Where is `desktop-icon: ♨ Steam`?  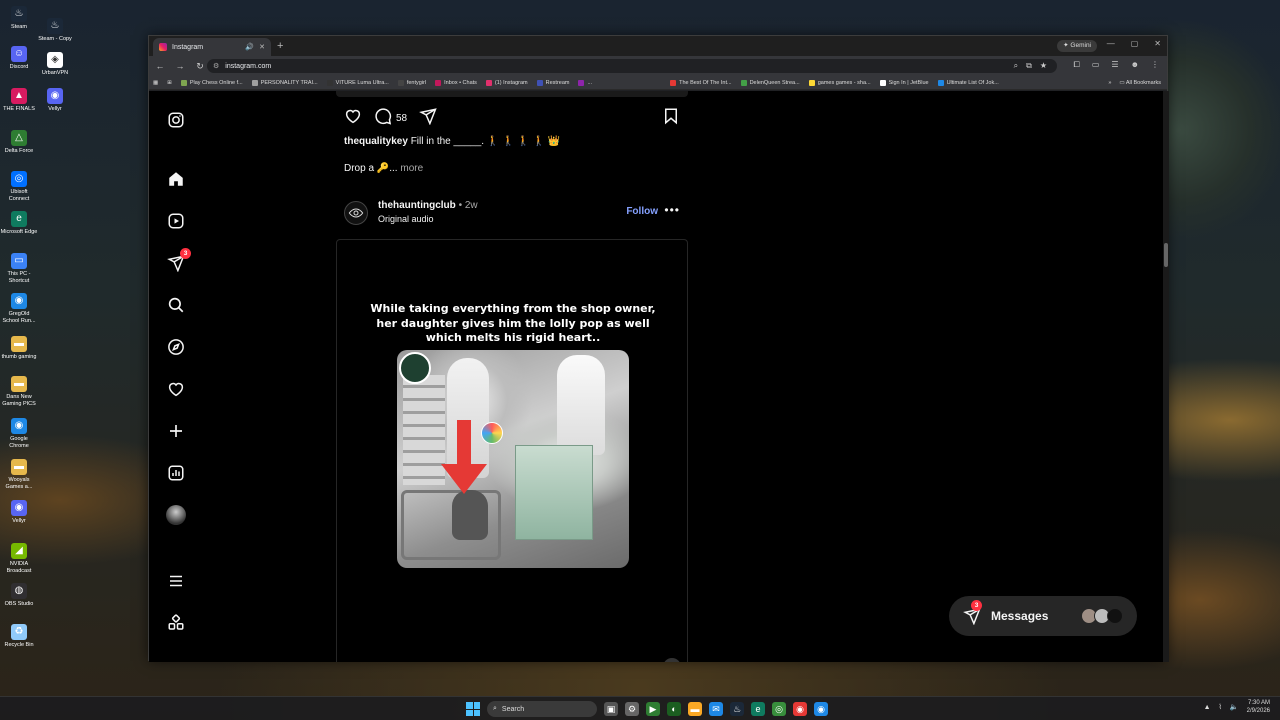 desktop-icon: ♨ Steam is located at coordinates (19, 18).